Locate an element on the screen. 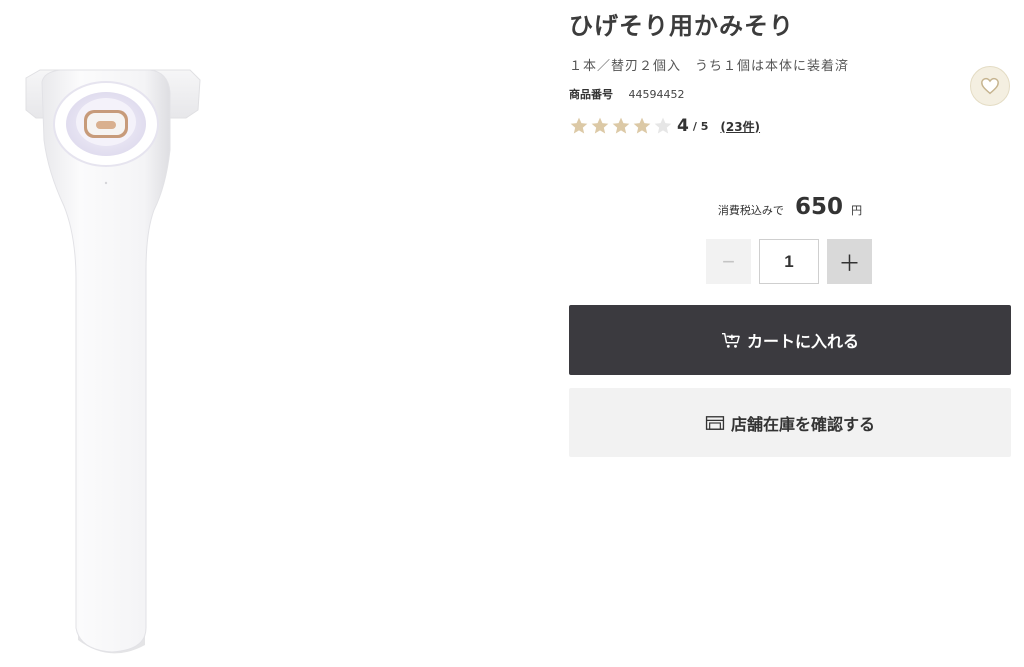 This screenshot has width=1024, height=667. quantity-stepper: − ＋ is located at coordinates (789, 261).